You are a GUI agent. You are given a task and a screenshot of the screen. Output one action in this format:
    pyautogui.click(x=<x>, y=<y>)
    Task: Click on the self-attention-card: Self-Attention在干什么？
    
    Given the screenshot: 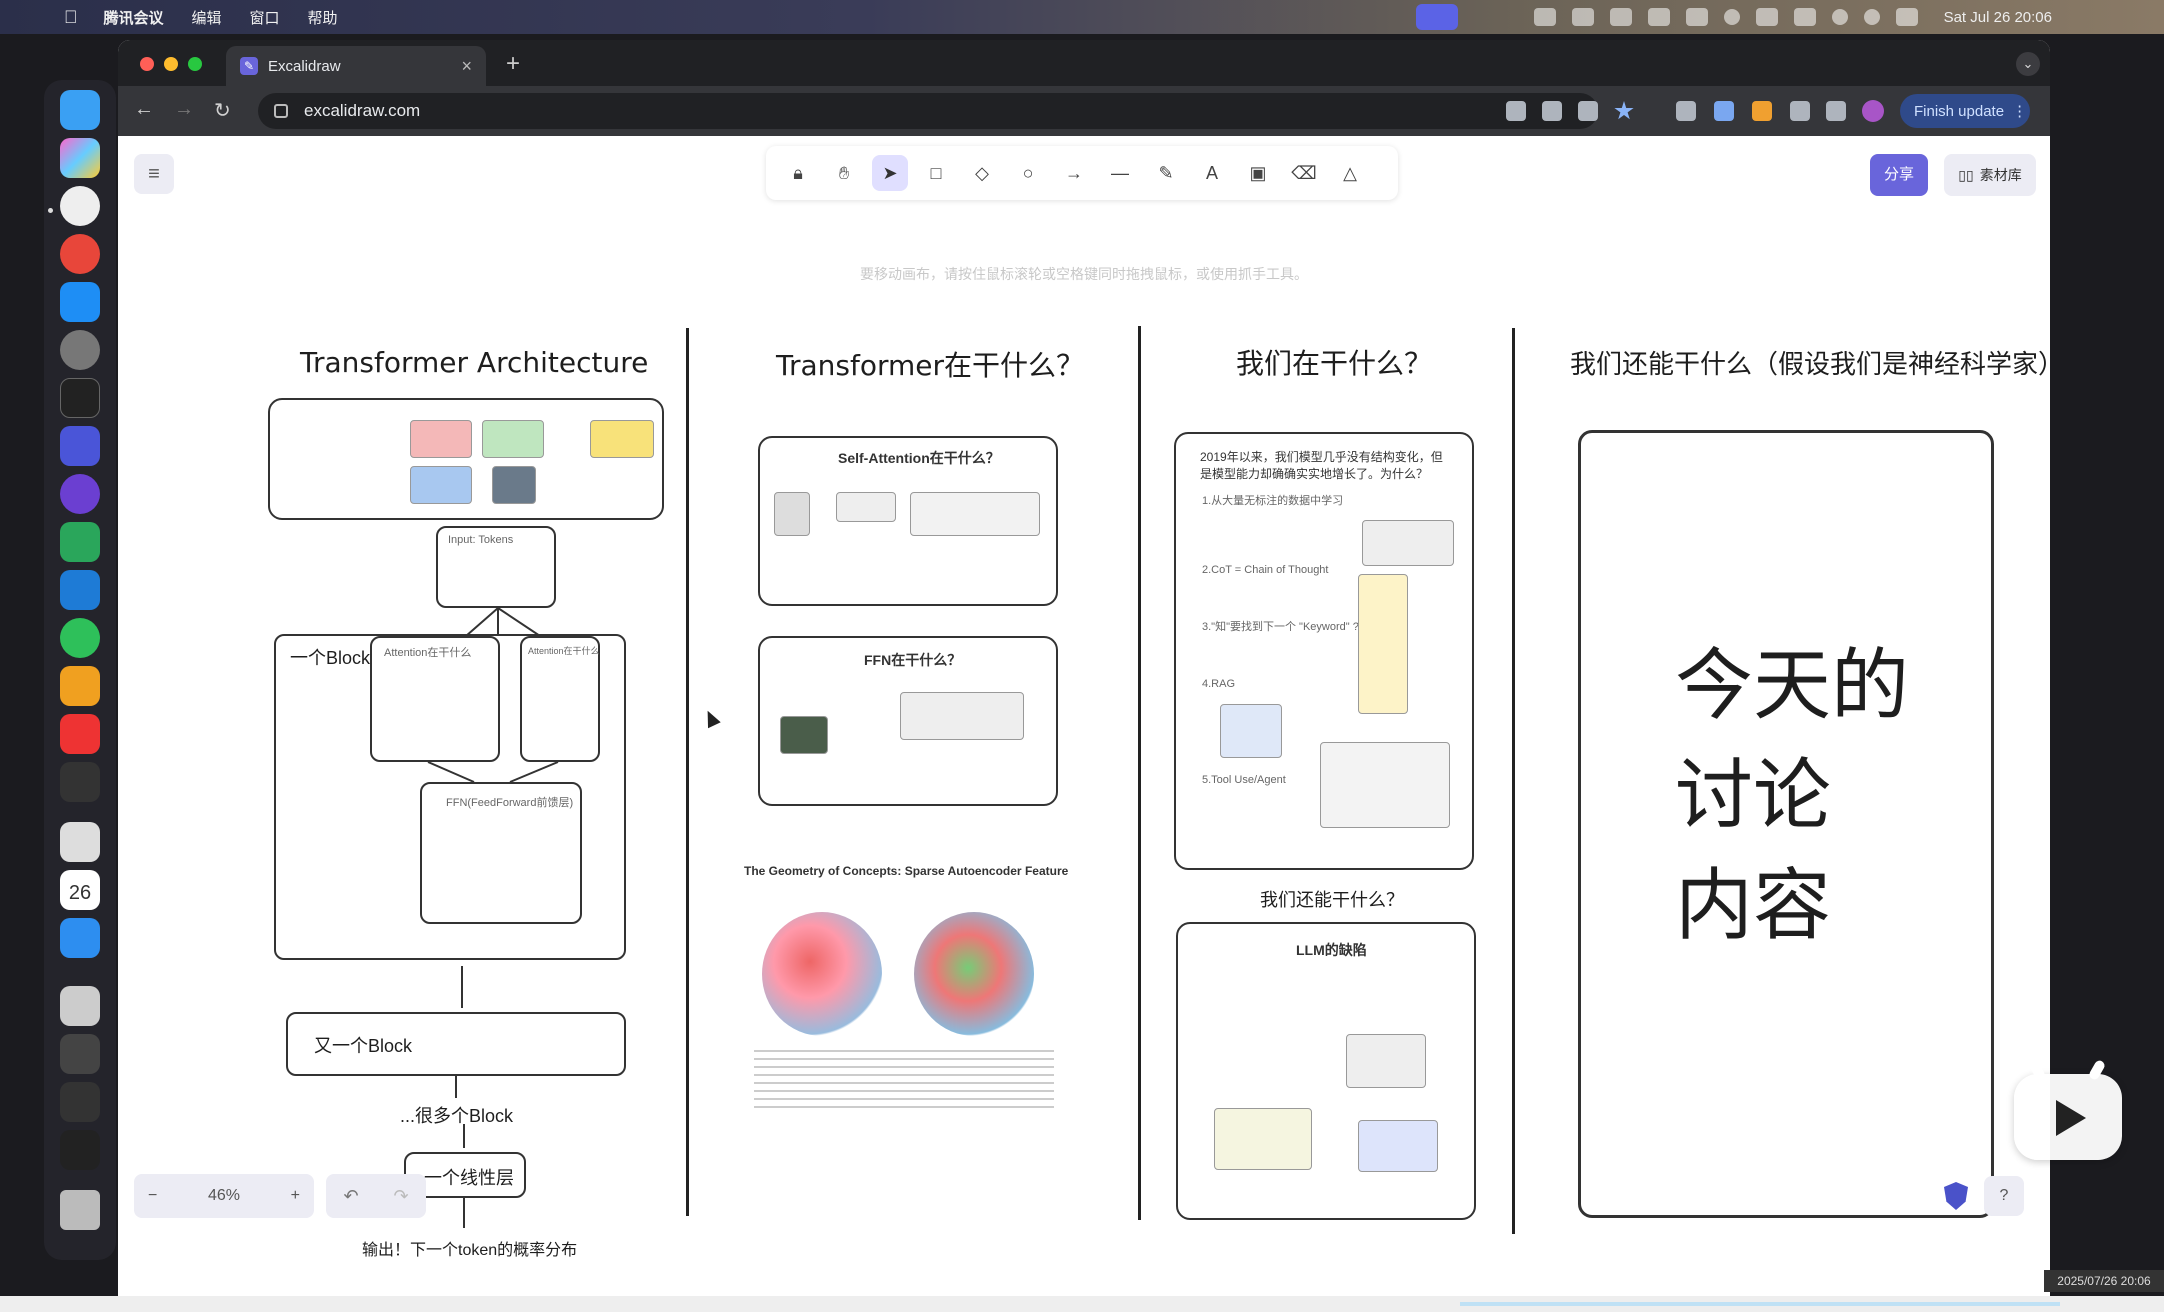 What is the action you would take?
    pyautogui.click(x=908, y=521)
    